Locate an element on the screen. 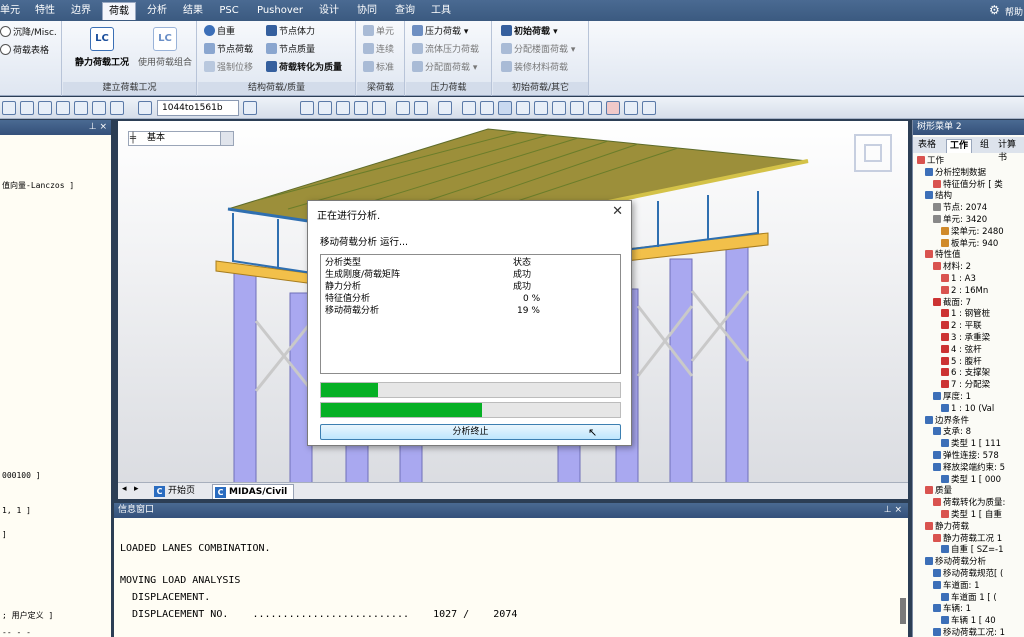  tree-node: 材料: 2 is located at coordinates (952, 267).